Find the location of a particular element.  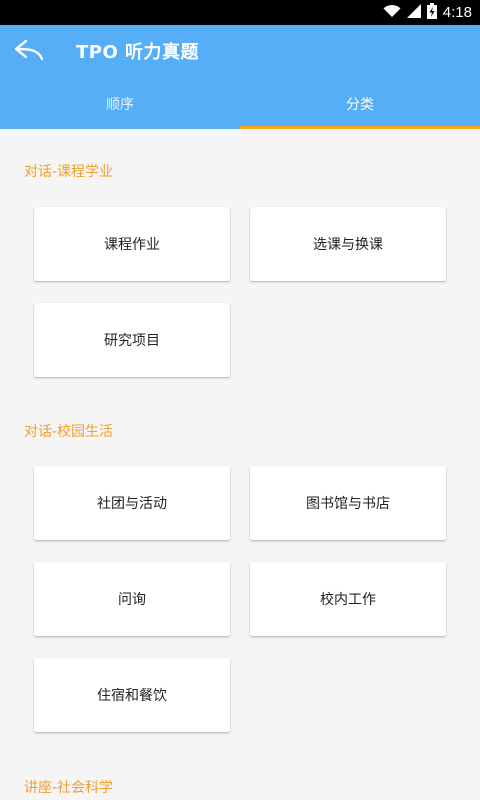

section-title: 对话-校园生活 is located at coordinates (69, 432).